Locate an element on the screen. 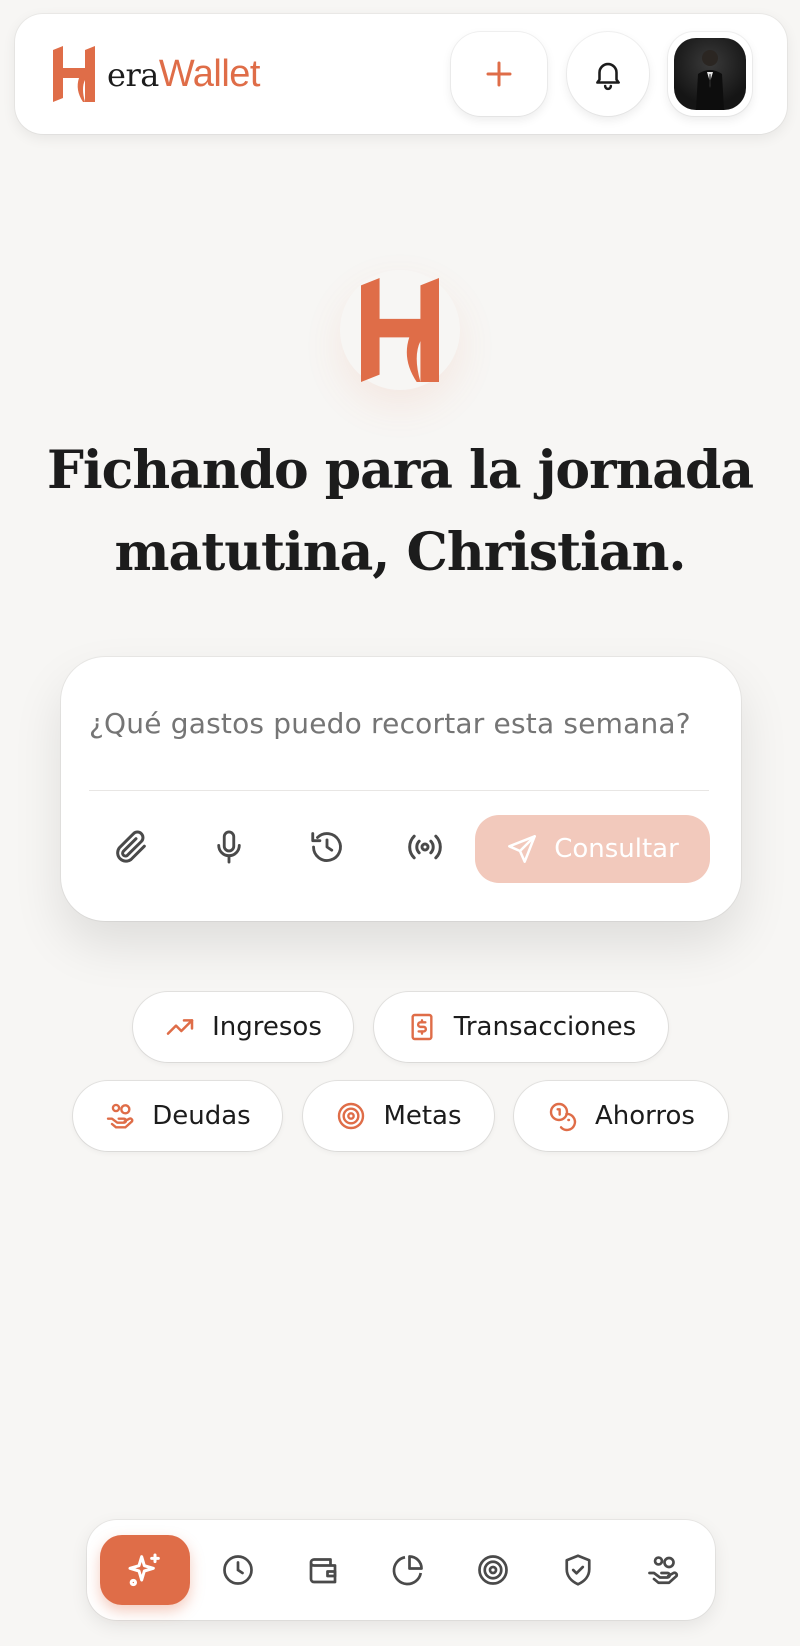 This screenshot has width=800, height=1646. microphone-icon is located at coordinates (229, 847).